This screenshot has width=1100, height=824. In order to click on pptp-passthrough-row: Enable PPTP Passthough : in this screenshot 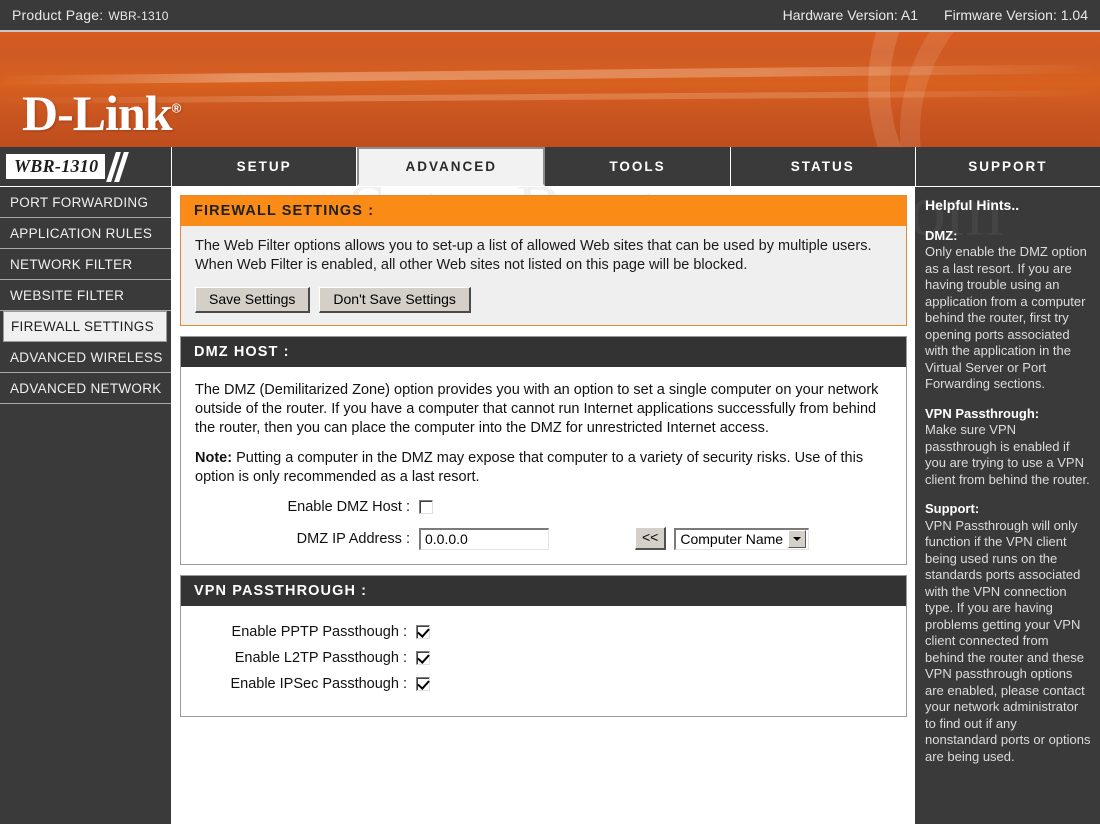, I will do `click(543, 632)`.